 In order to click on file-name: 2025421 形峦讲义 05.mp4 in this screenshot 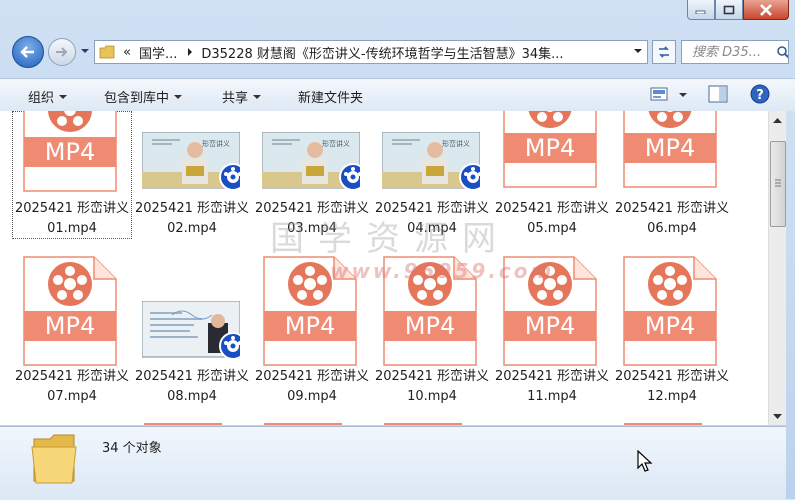, I will do `click(552, 219)`.